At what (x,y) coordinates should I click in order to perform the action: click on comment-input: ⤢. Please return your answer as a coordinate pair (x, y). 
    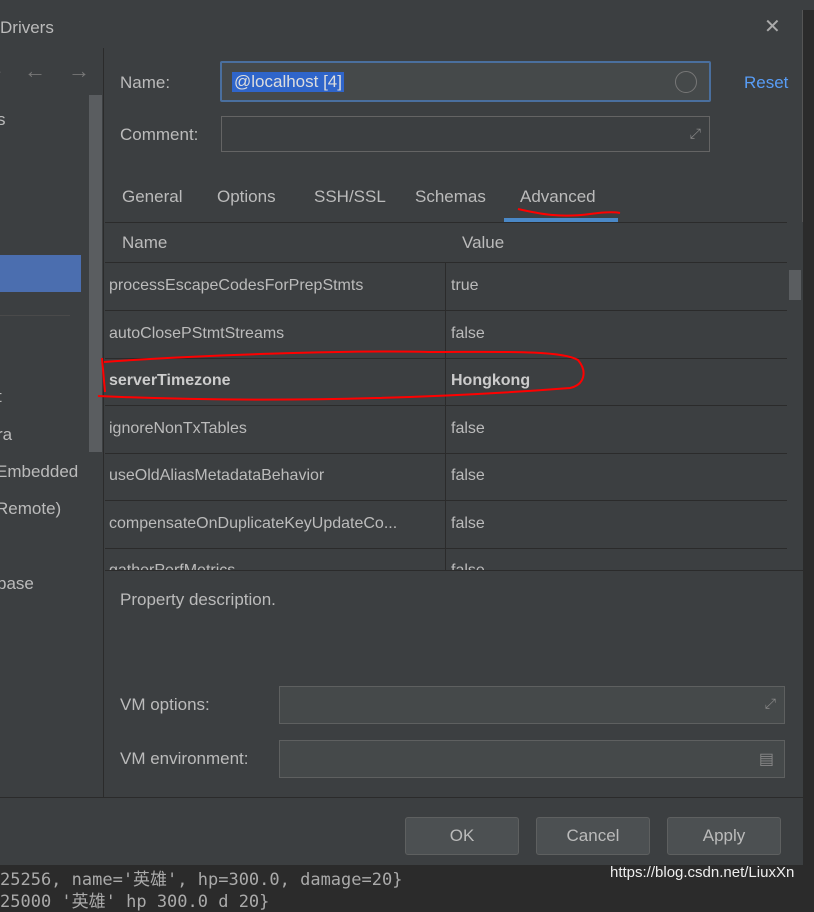
    Looking at the image, I should click on (465, 134).